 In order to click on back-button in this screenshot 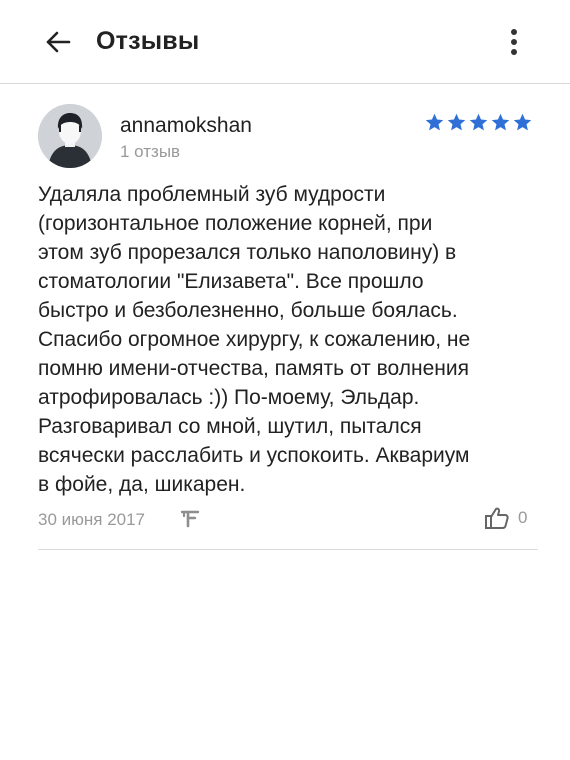, I will do `click(58, 42)`.